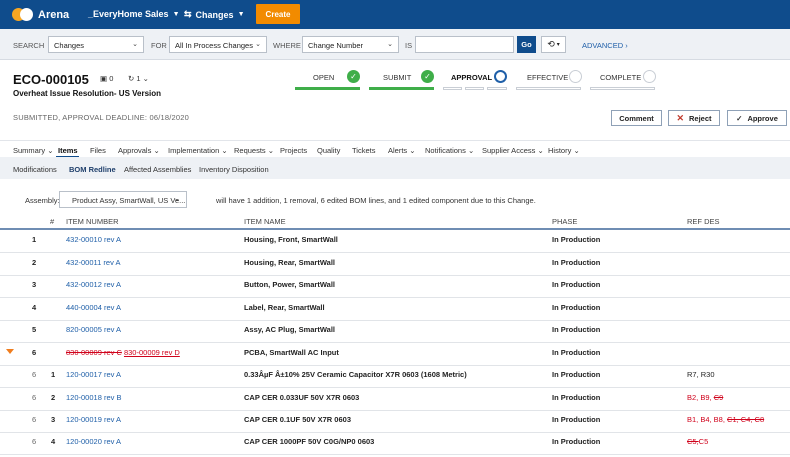 This screenshot has width=790, height=457. I want to click on reject-label: Reject, so click(700, 118).